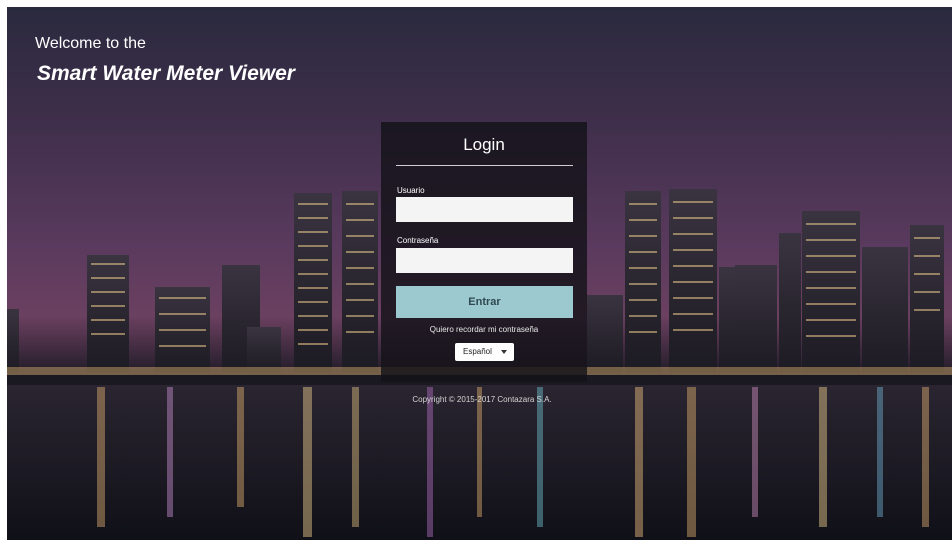  What do you see at coordinates (504, 352) in the screenshot?
I see `chevron-down-icon` at bounding box center [504, 352].